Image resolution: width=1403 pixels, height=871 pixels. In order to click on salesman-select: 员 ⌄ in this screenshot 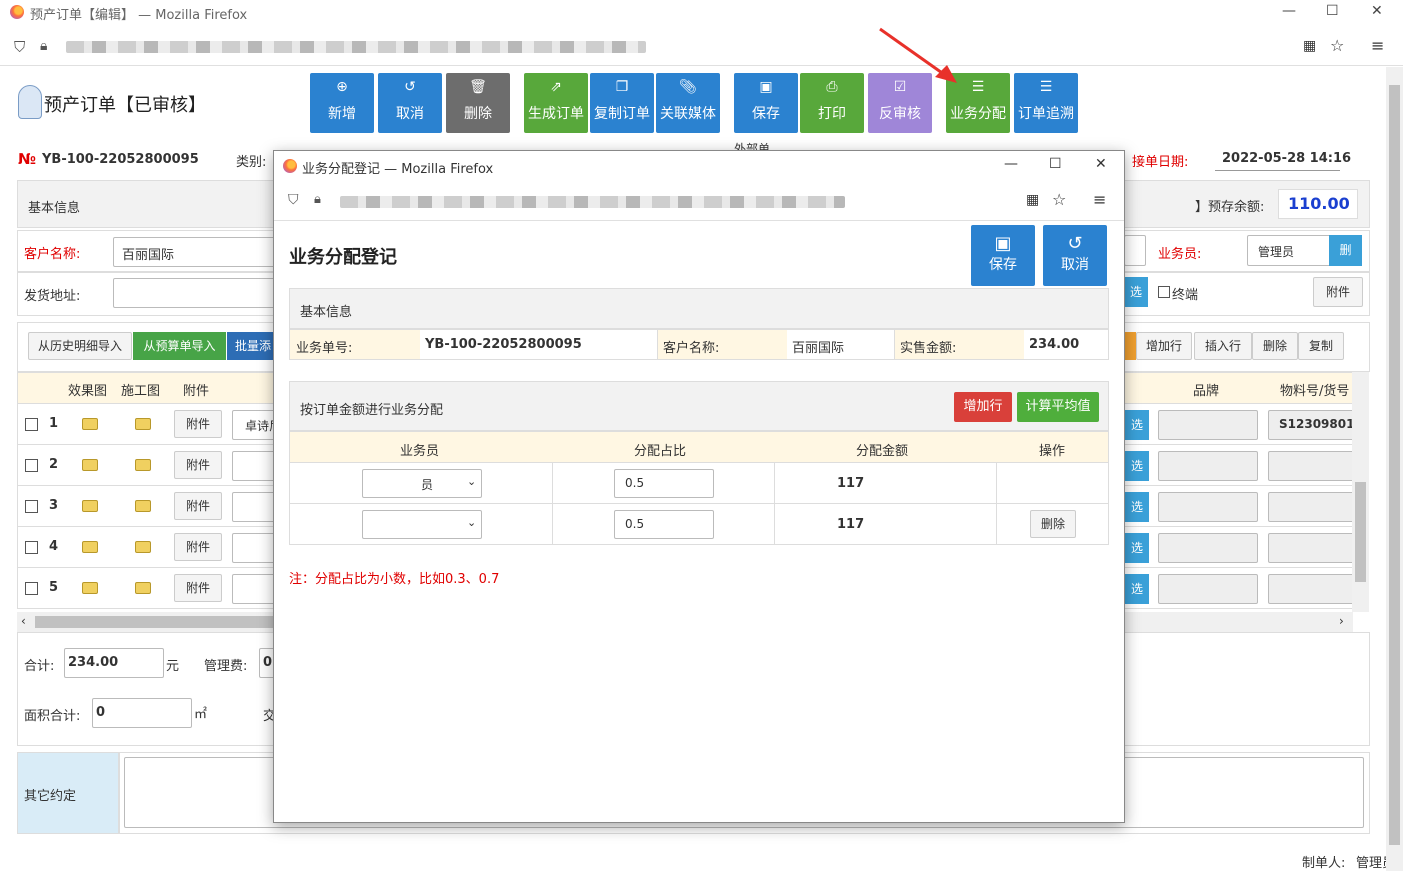, I will do `click(422, 483)`.